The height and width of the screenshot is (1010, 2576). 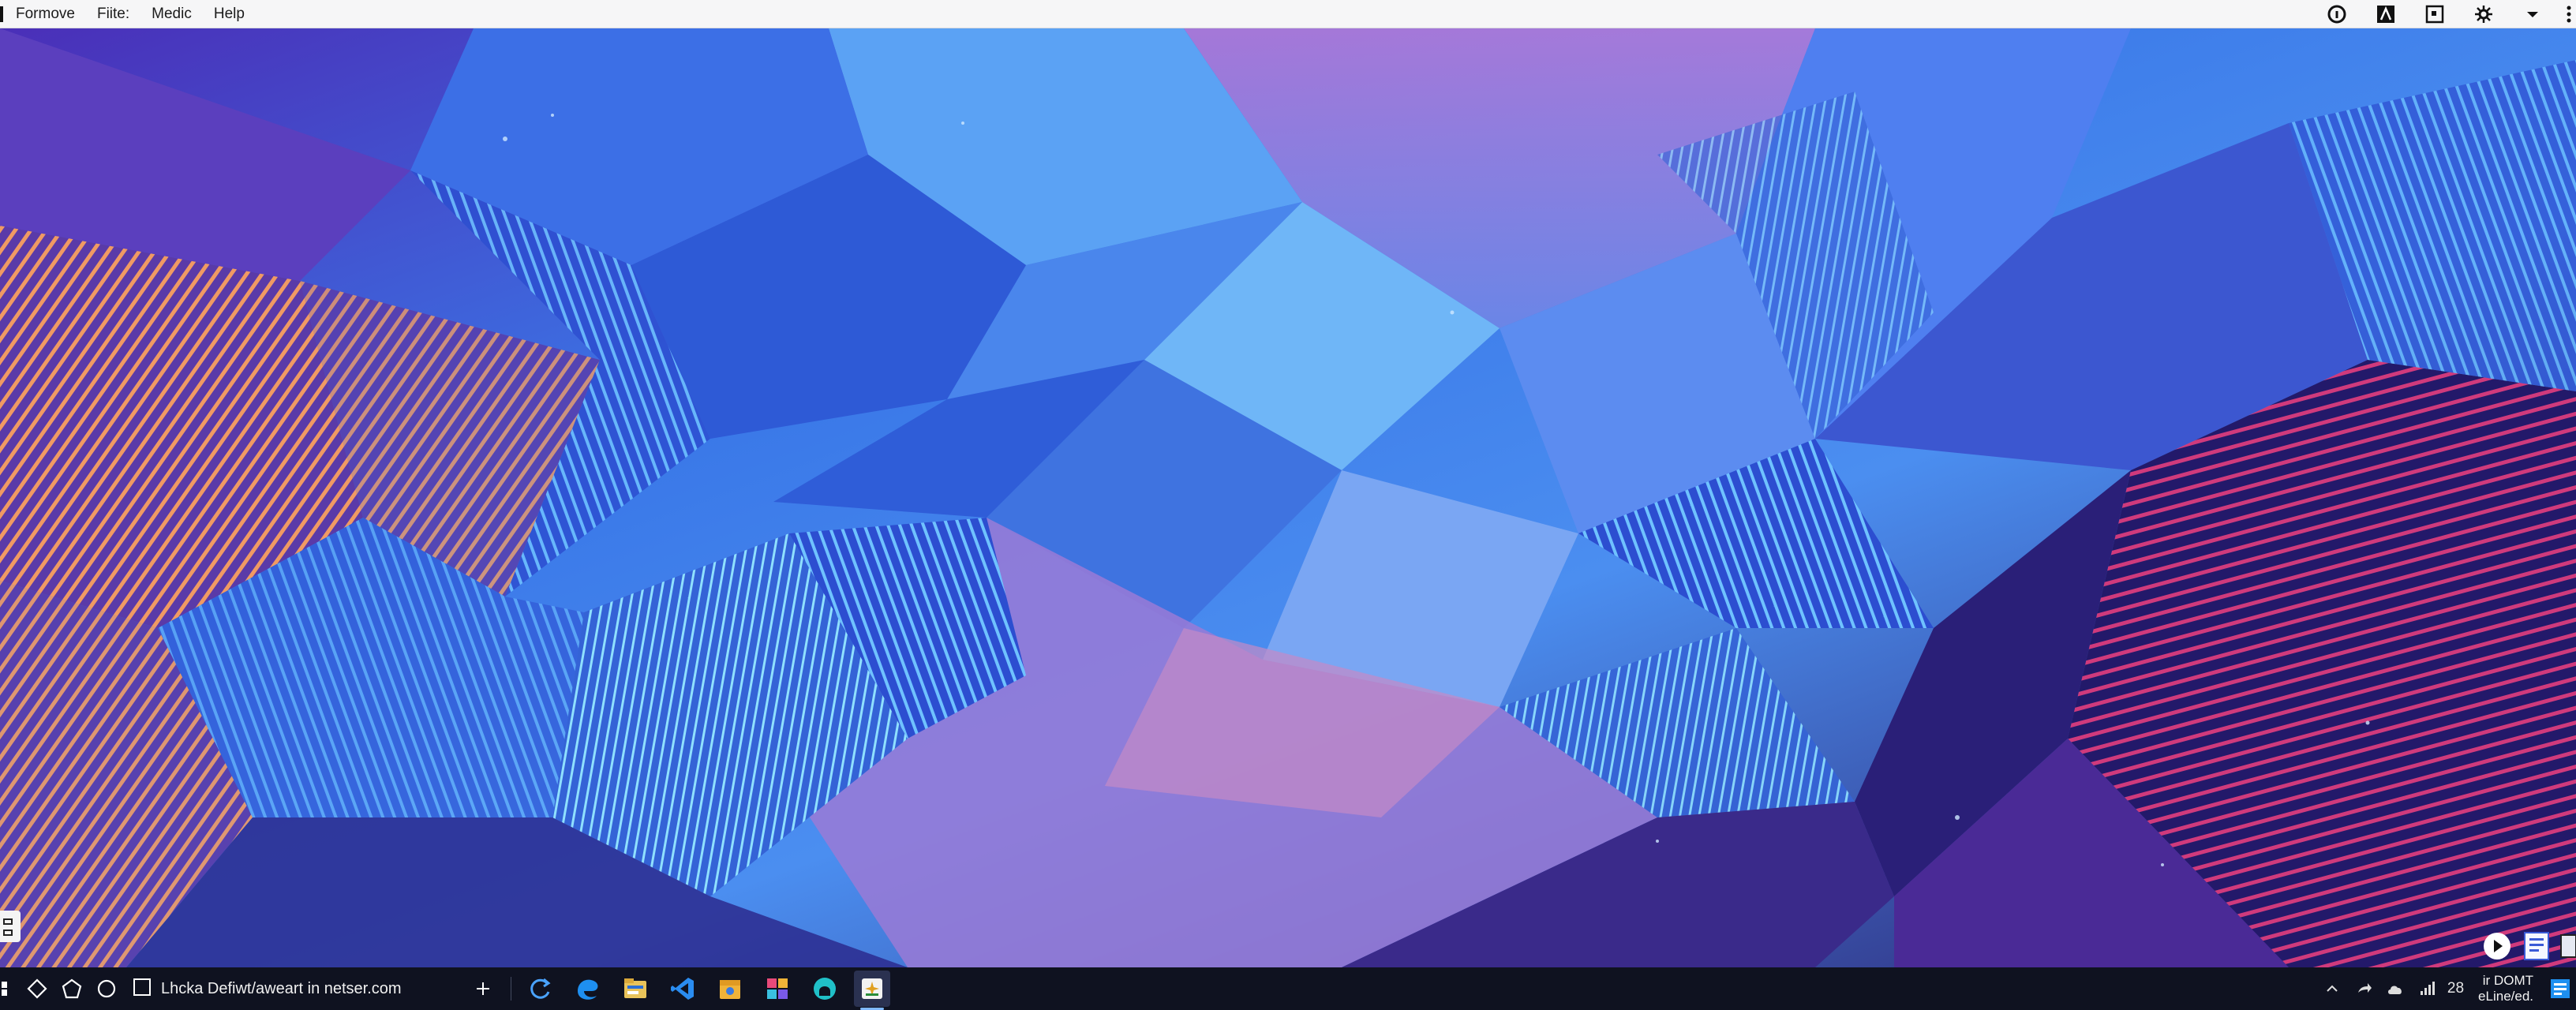 I want to click on text-a-icon, so click(x=2385, y=14).